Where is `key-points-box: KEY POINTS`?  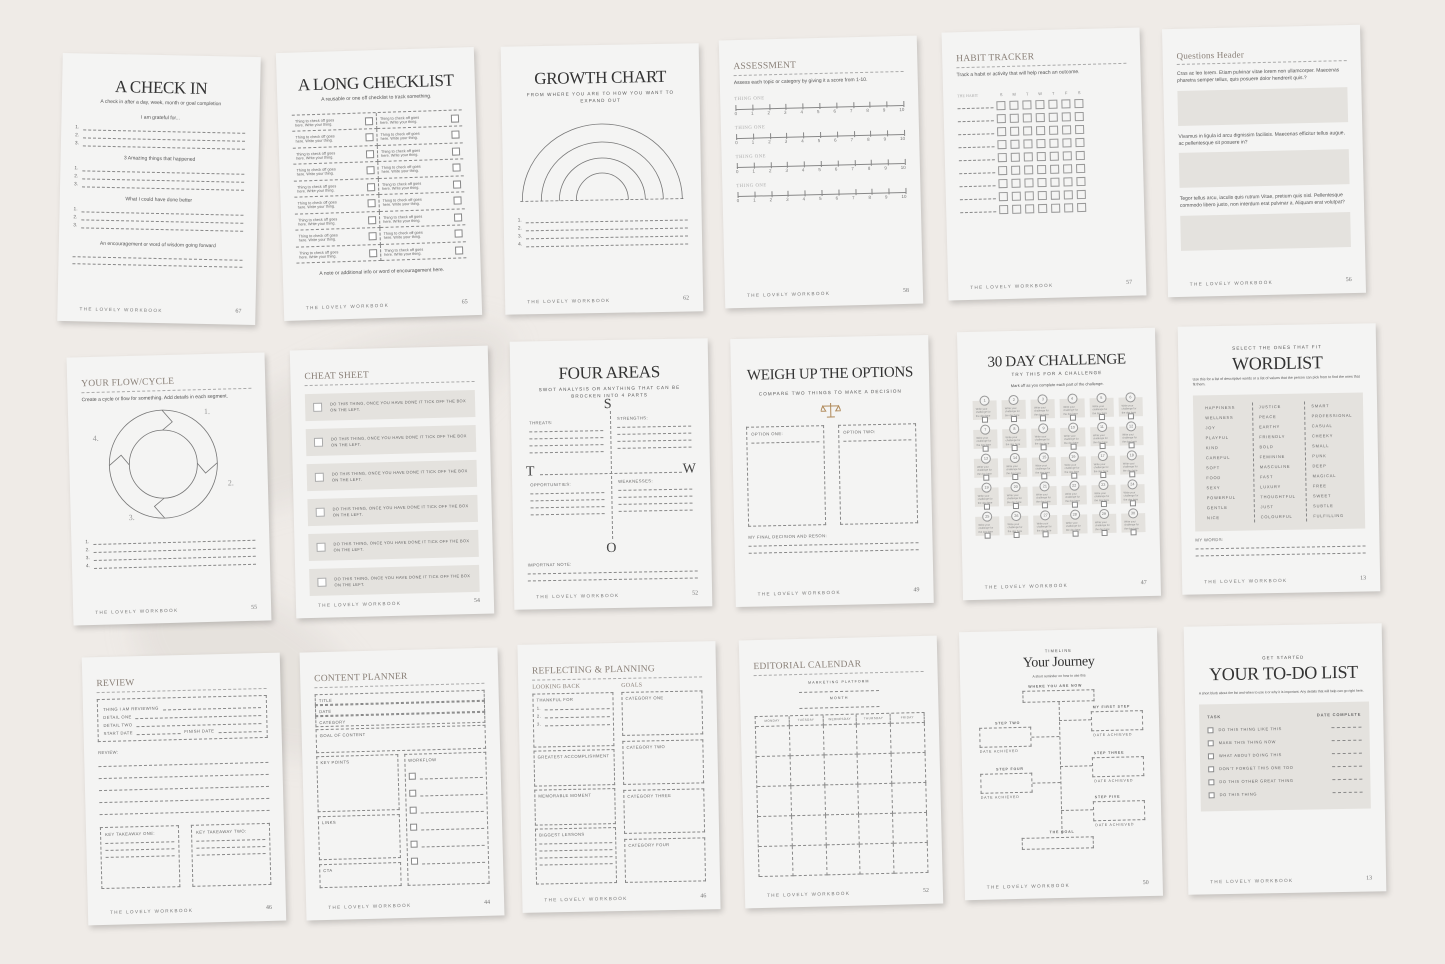 key-points-box: KEY POINTS is located at coordinates (358, 783).